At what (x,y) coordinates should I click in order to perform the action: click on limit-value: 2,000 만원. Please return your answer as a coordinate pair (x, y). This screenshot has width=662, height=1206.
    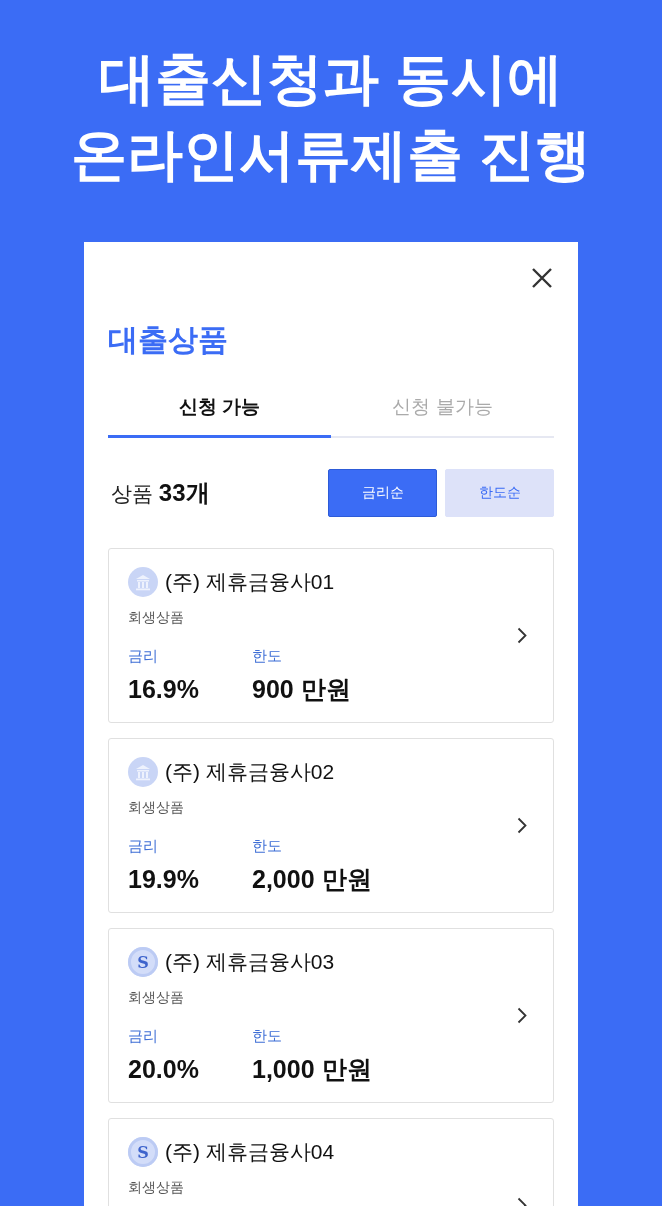
    Looking at the image, I should click on (312, 879).